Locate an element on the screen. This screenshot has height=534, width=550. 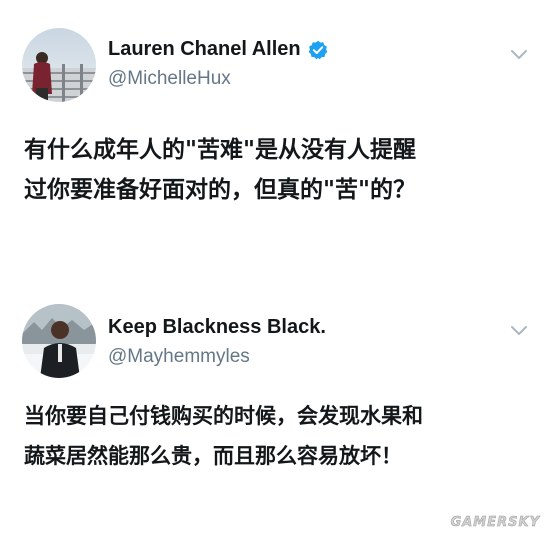
handle: @Mayhemmyles is located at coordinates (179, 357).